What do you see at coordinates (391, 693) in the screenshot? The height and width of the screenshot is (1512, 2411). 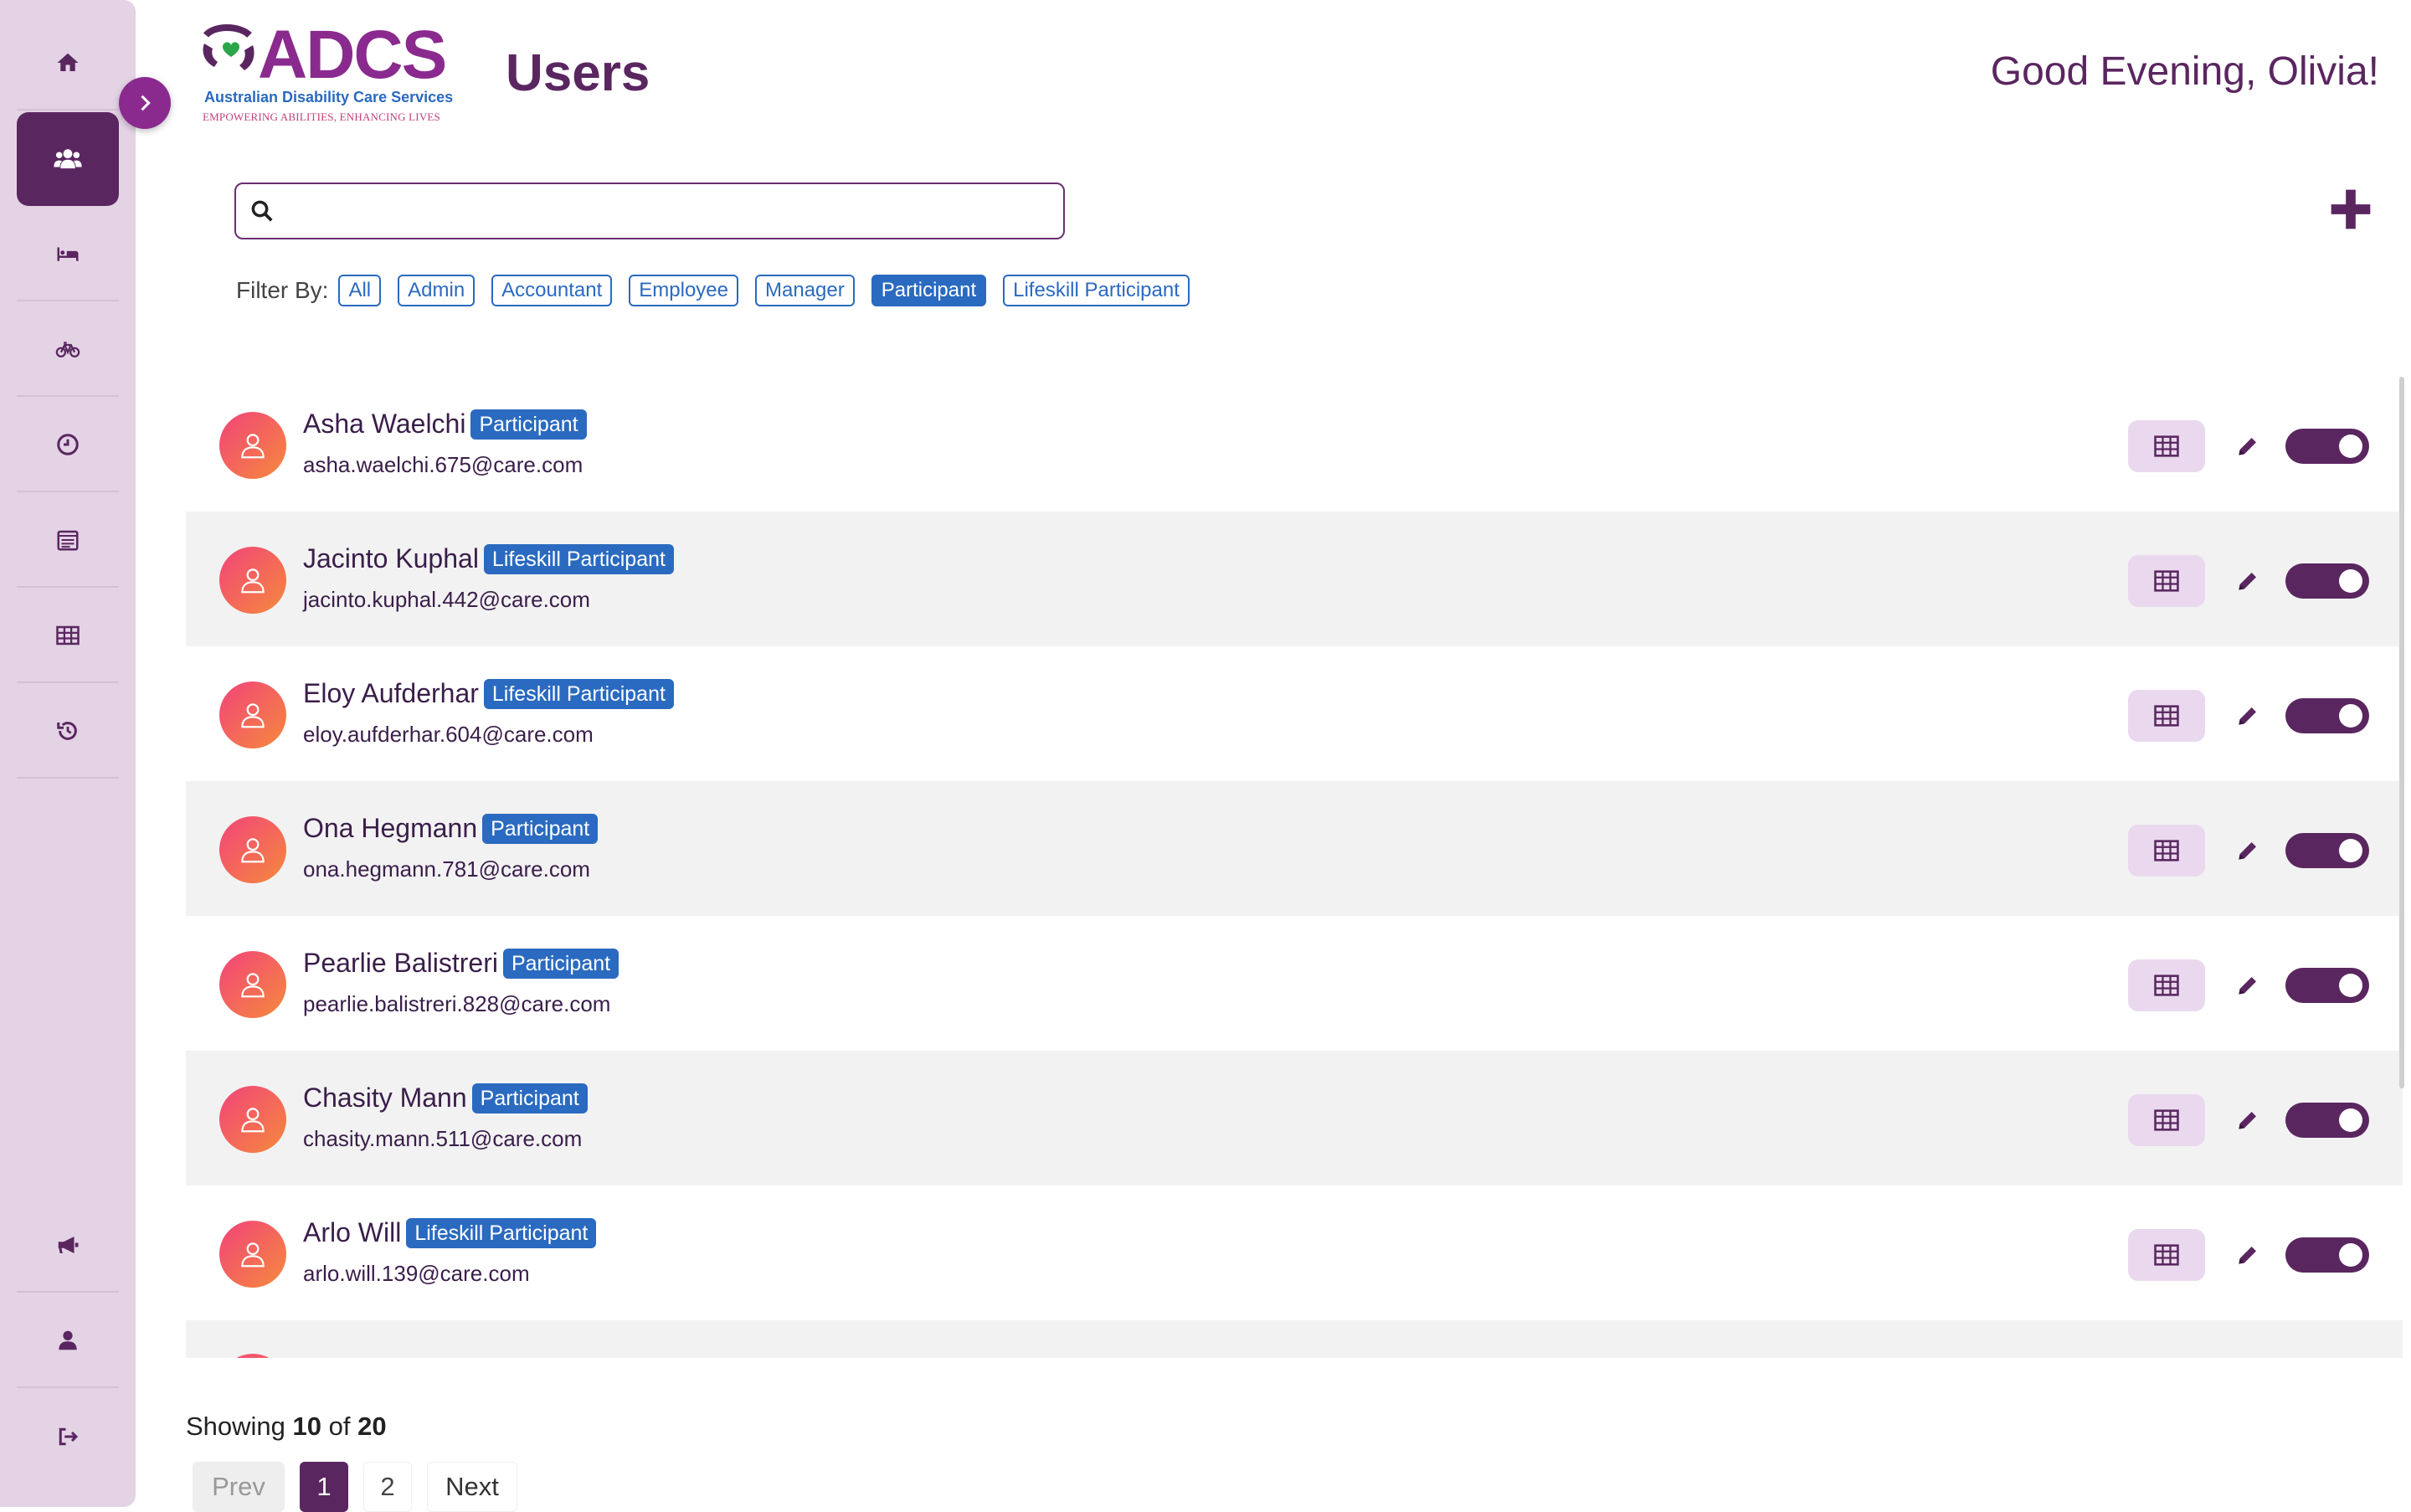 I see `user-name: Eloy Aufderhar` at bounding box center [391, 693].